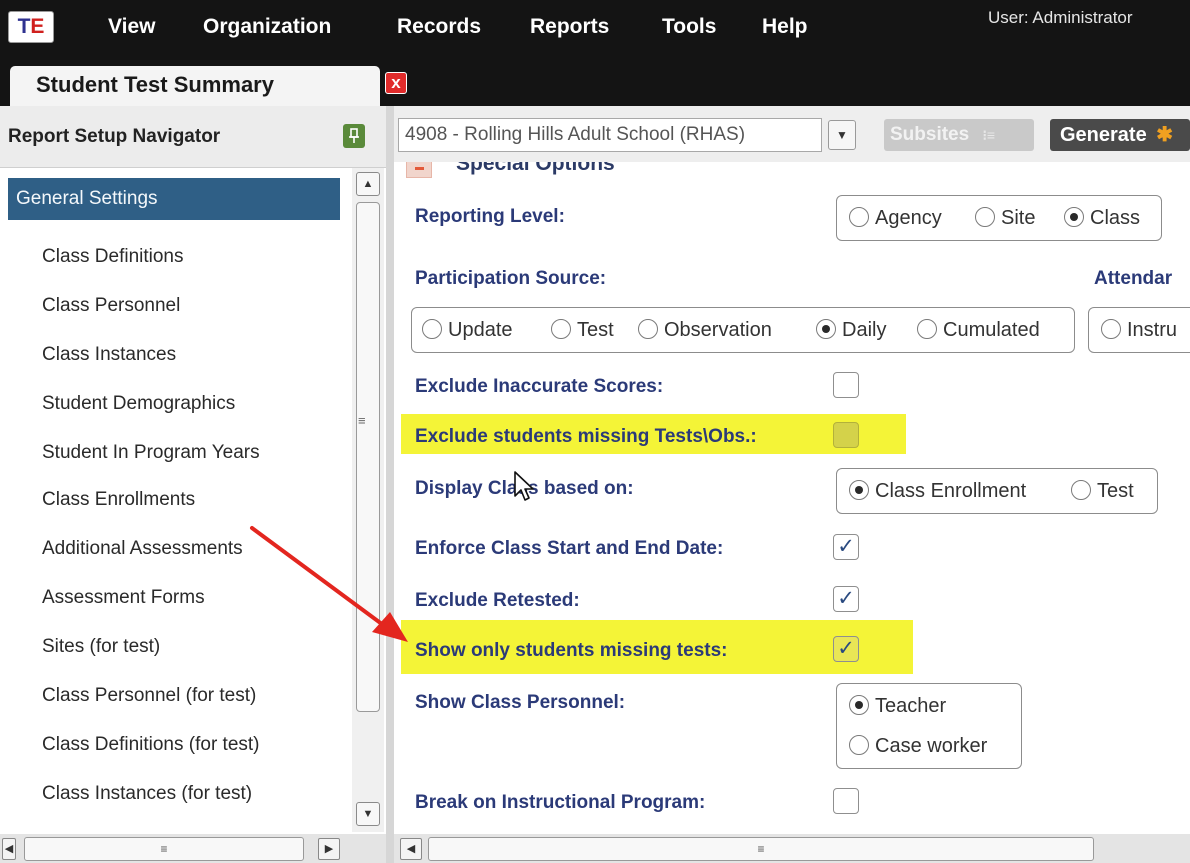 The image size is (1190, 863). I want to click on reporting-level-group: Agency Site Class, so click(999, 218).